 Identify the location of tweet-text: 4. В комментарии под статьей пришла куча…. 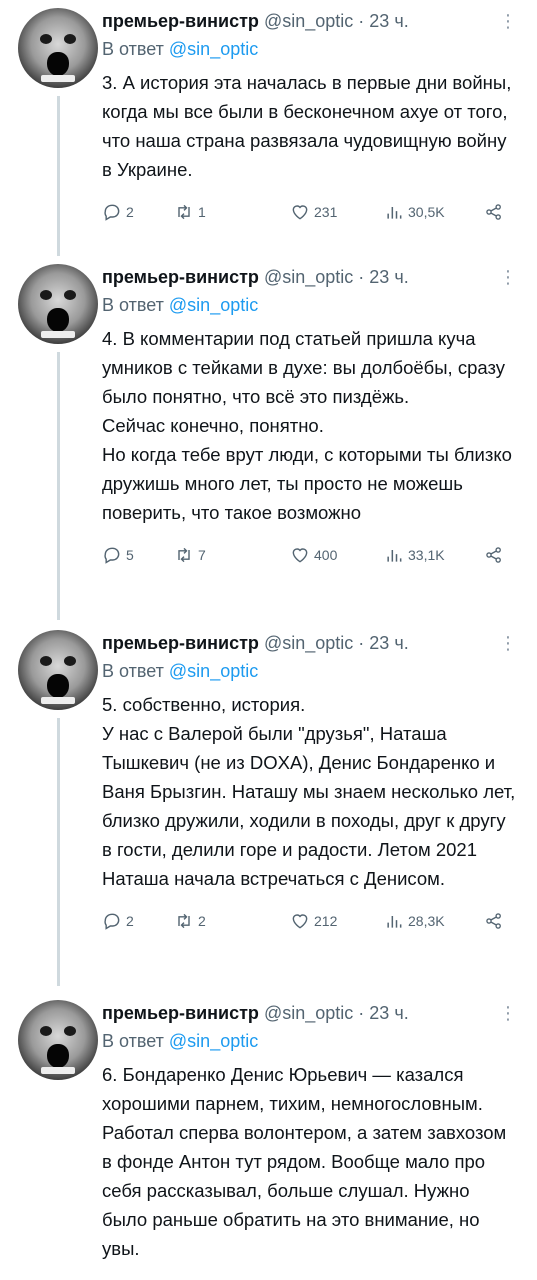
(310, 425).